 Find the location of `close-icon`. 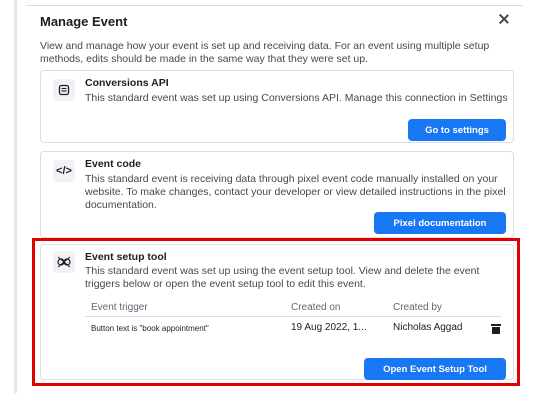

close-icon is located at coordinates (504, 20).